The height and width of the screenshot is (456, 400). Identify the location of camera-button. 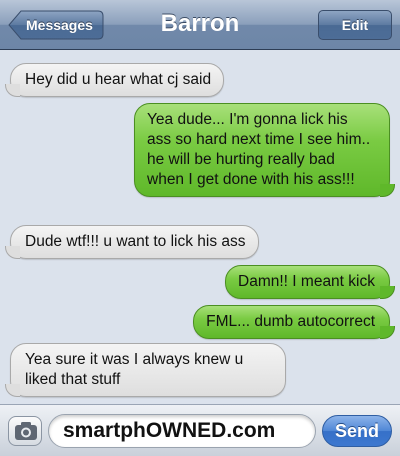
(25, 431).